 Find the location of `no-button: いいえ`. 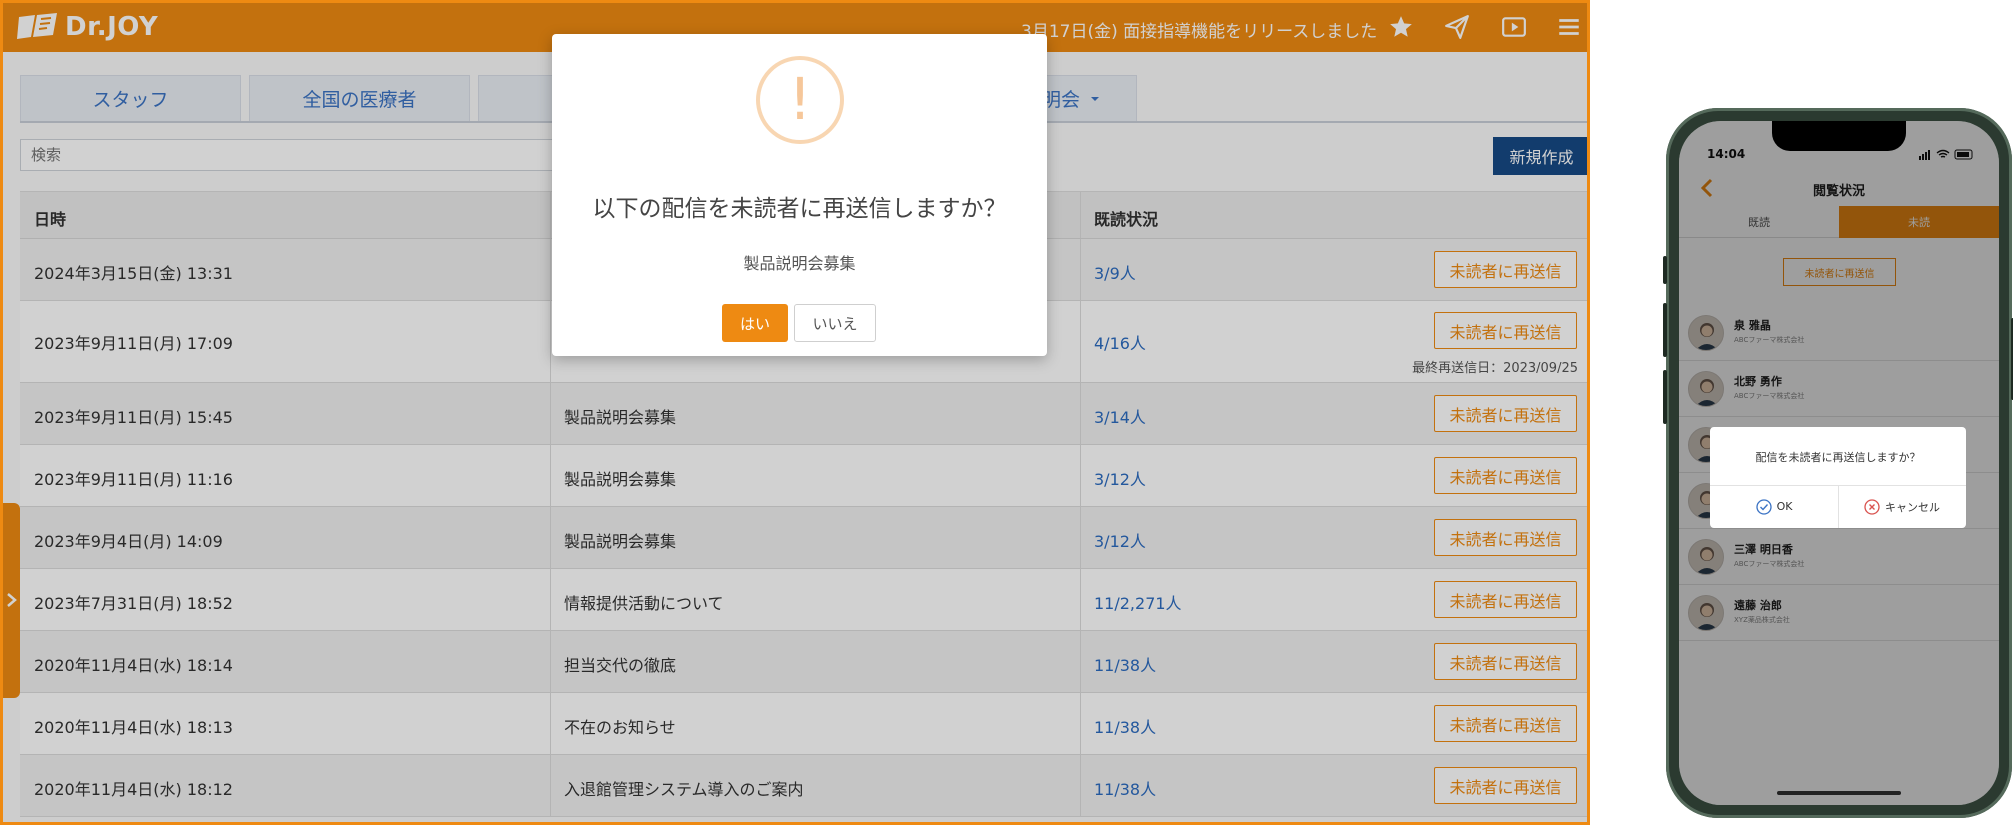

no-button: いいえ is located at coordinates (835, 323).